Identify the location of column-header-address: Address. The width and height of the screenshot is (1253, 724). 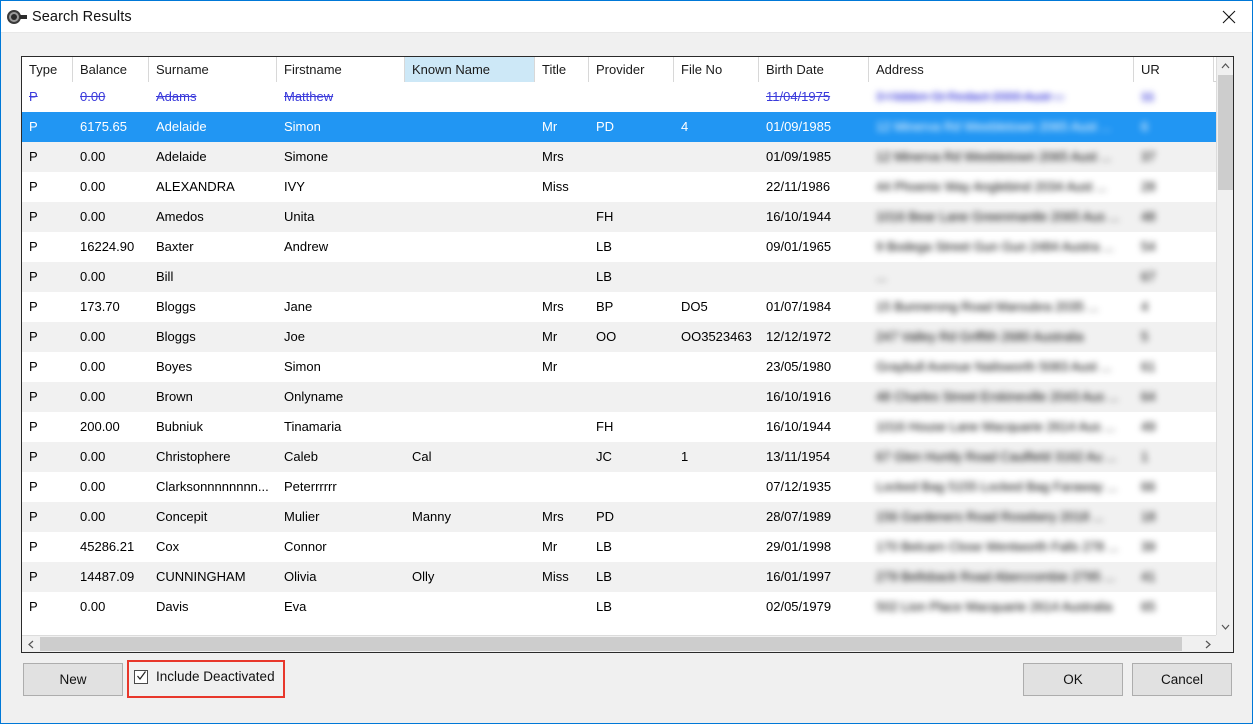
(1001, 69).